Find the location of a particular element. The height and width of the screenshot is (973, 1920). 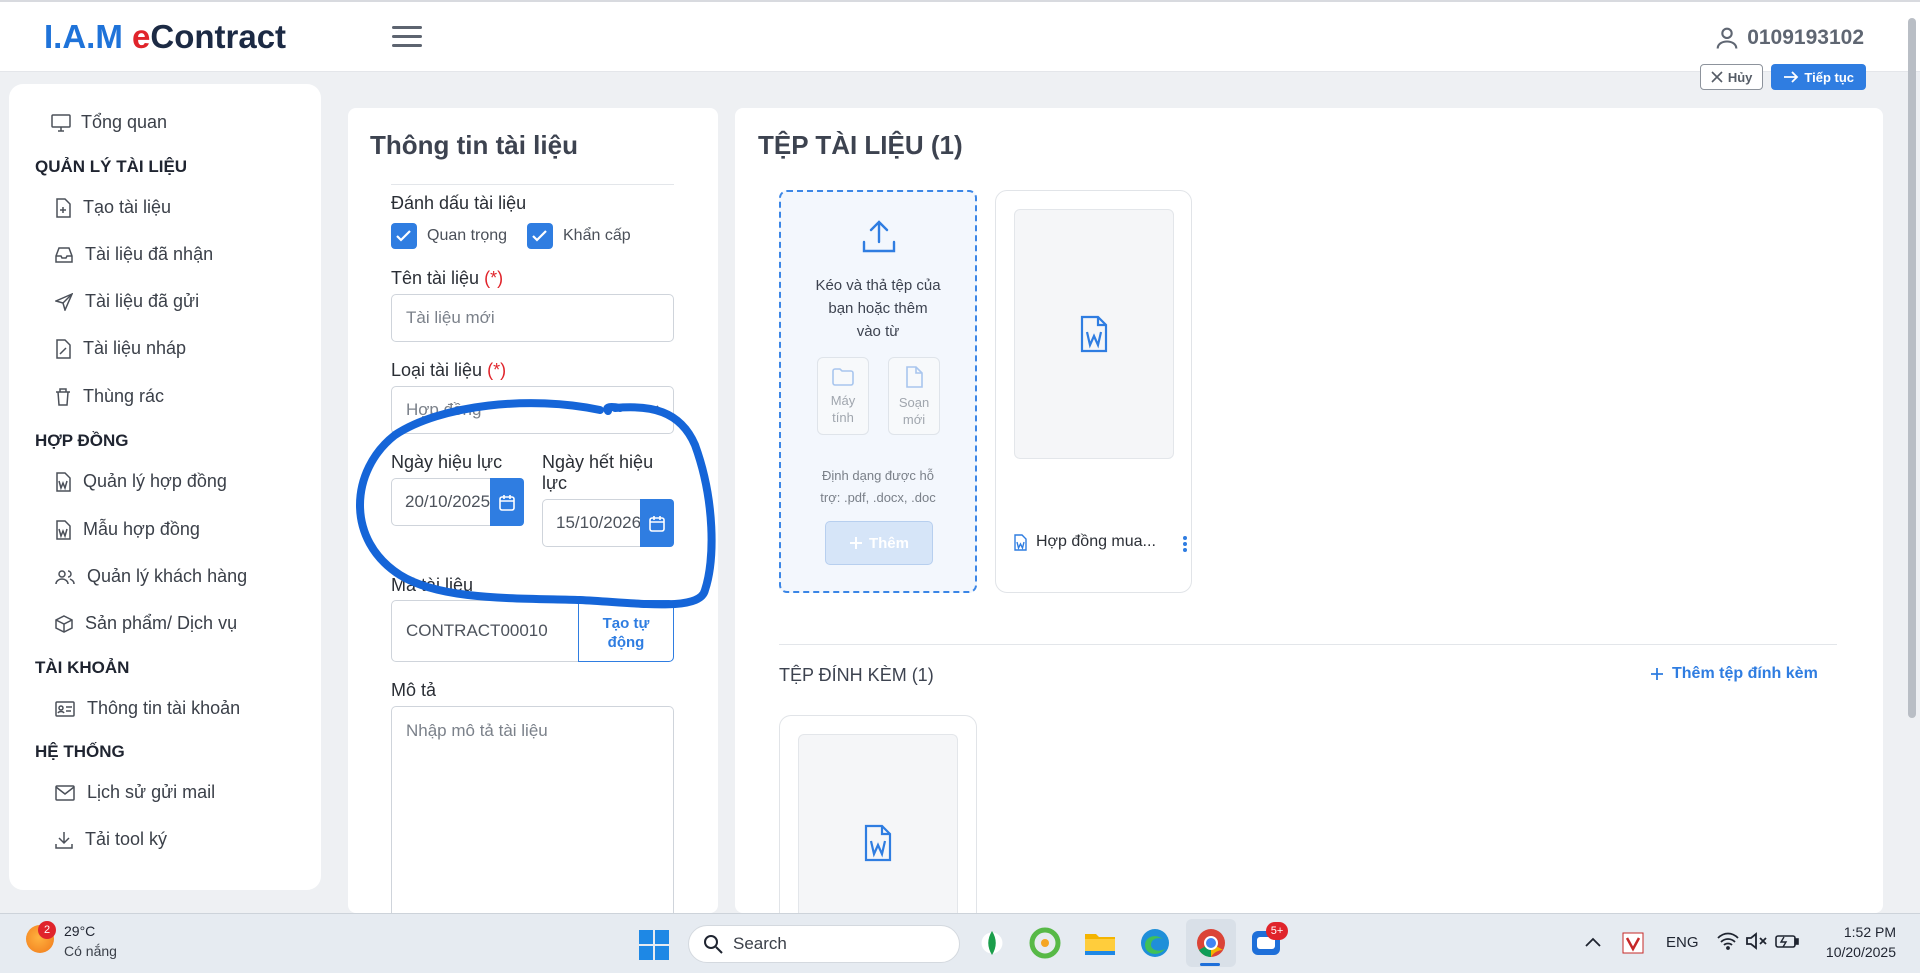

cancel-button: Hủy is located at coordinates (1731, 77).